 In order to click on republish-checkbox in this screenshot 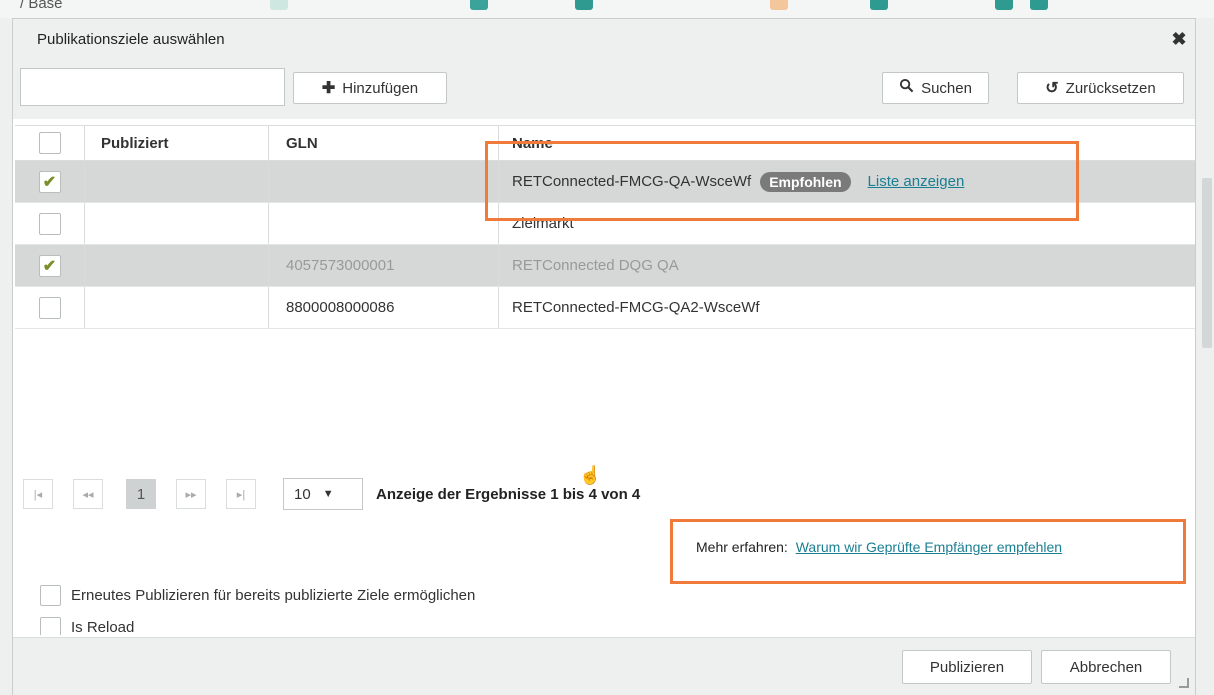, I will do `click(50, 595)`.